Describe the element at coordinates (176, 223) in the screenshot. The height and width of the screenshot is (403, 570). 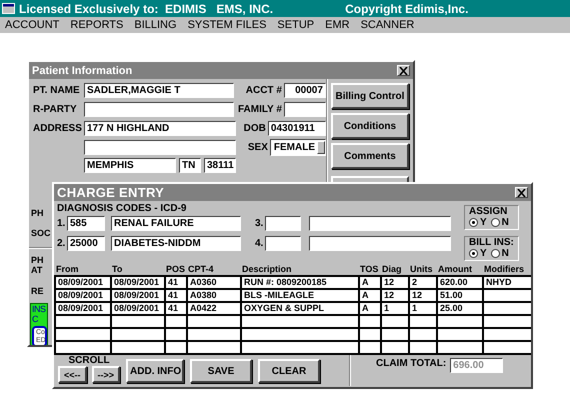
I see `description-field: RENAL FAILURE` at that location.